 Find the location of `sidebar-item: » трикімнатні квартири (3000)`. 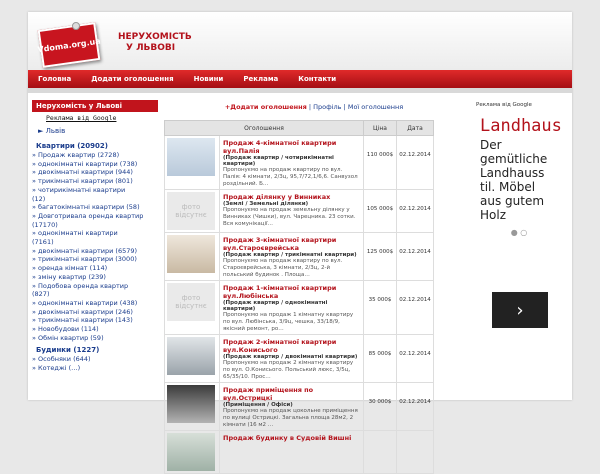

sidebar-item: » трикімнатні квартири (3000) is located at coordinates (95, 259).